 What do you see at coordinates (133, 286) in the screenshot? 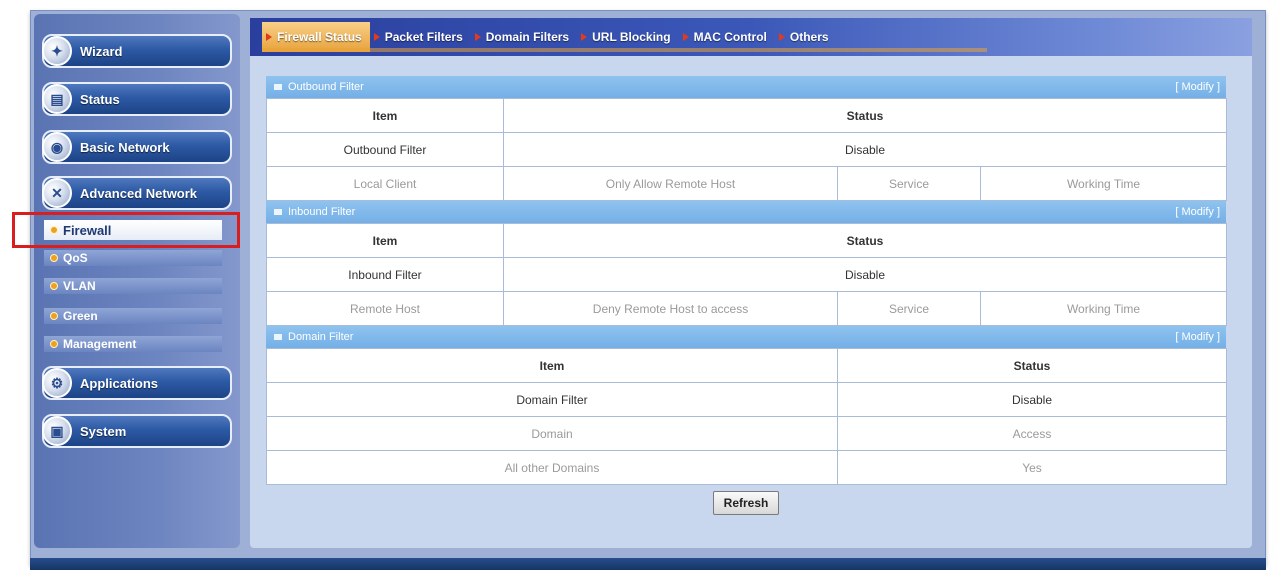
I see `sidebar-item-vlan: VLAN` at bounding box center [133, 286].